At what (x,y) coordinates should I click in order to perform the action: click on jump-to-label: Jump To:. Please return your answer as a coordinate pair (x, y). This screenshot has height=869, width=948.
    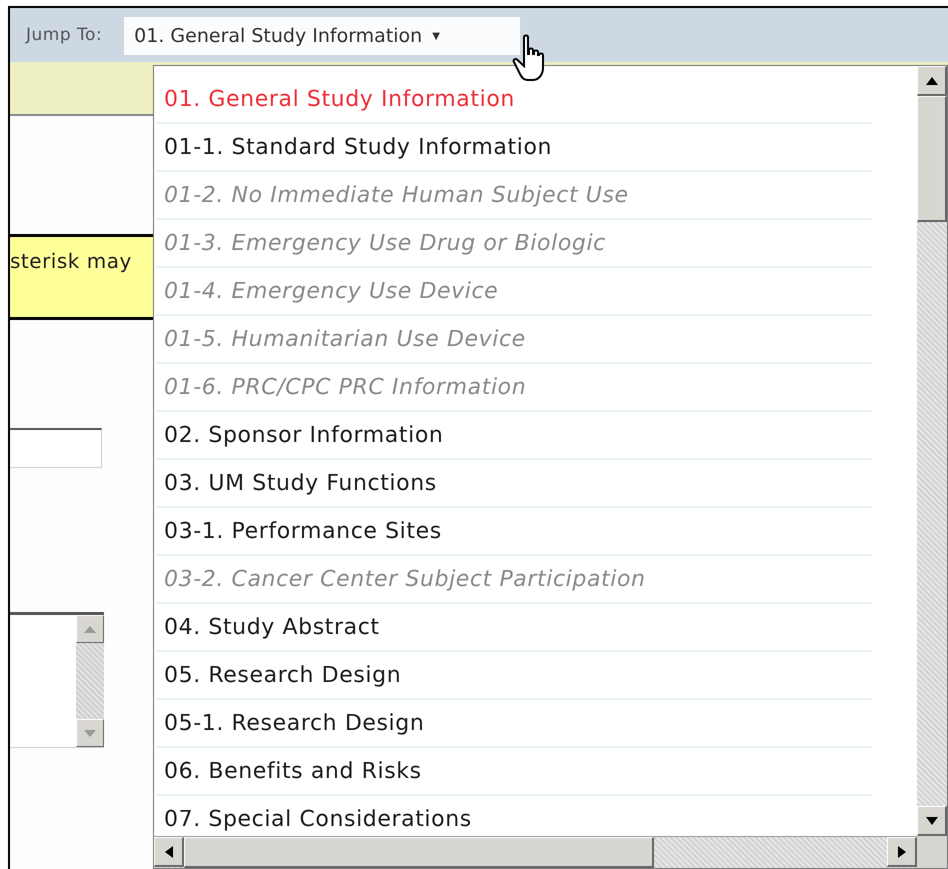
    Looking at the image, I should click on (64, 35).